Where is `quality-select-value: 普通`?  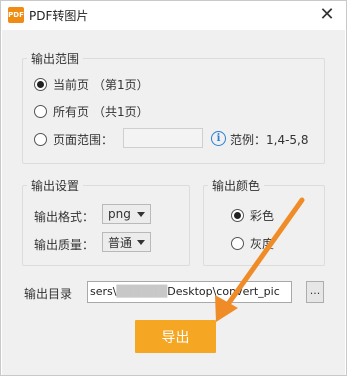
quality-select-value: 普通 is located at coordinates (120, 242).